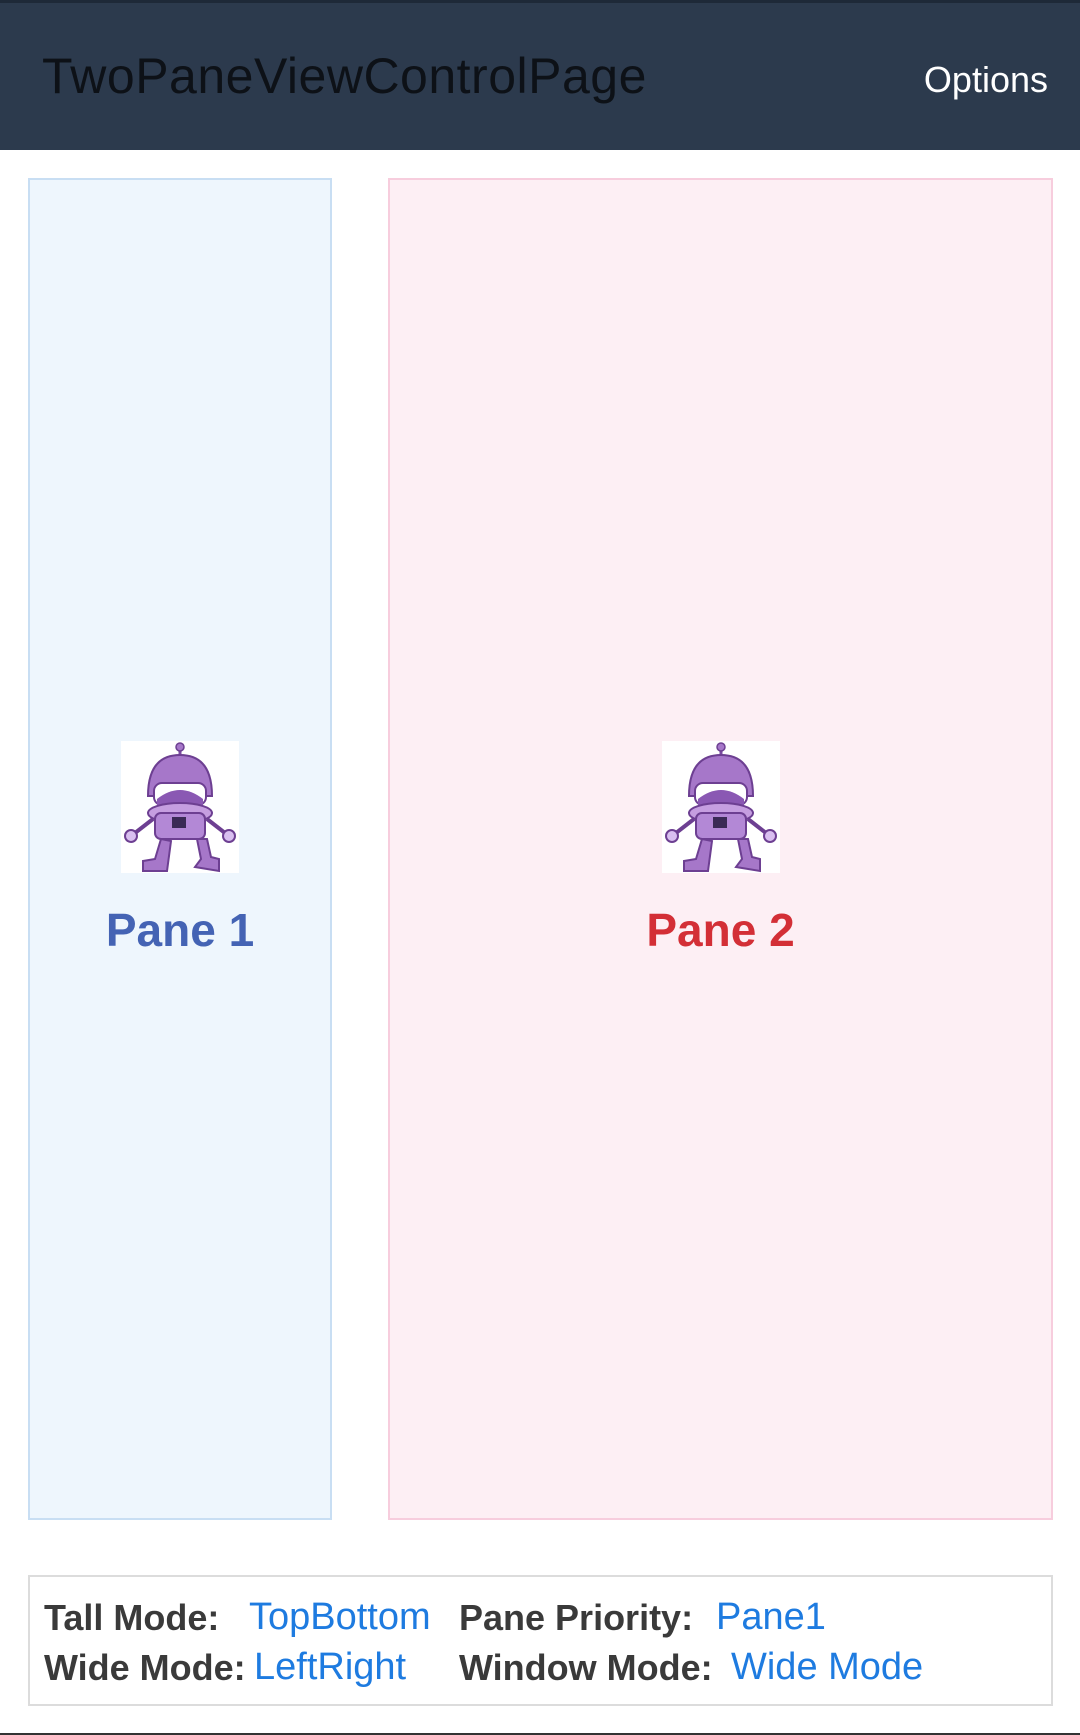  Describe the element at coordinates (586, 1667) in the screenshot. I see `window-mode-label: Window Mode:` at that location.